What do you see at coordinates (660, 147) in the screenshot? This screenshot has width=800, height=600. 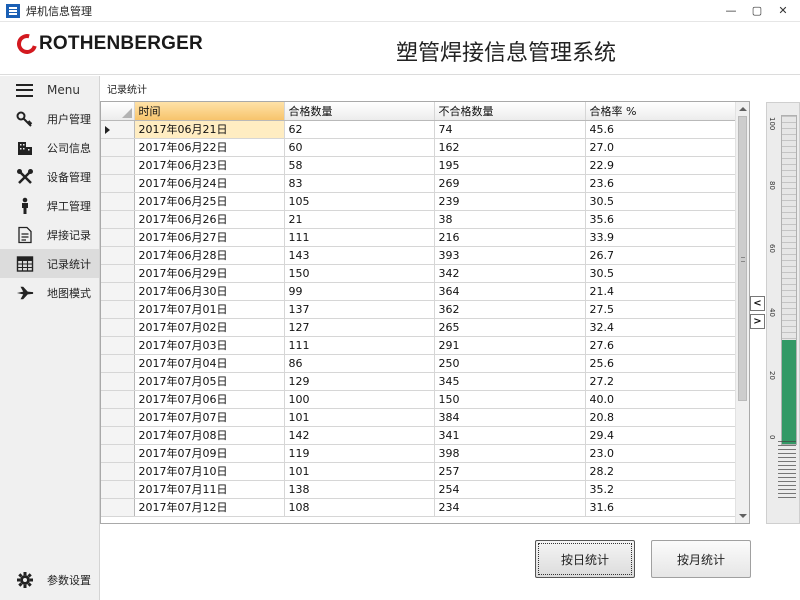 I see `cell-pass-rate: 27.0` at bounding box center [660, 147].